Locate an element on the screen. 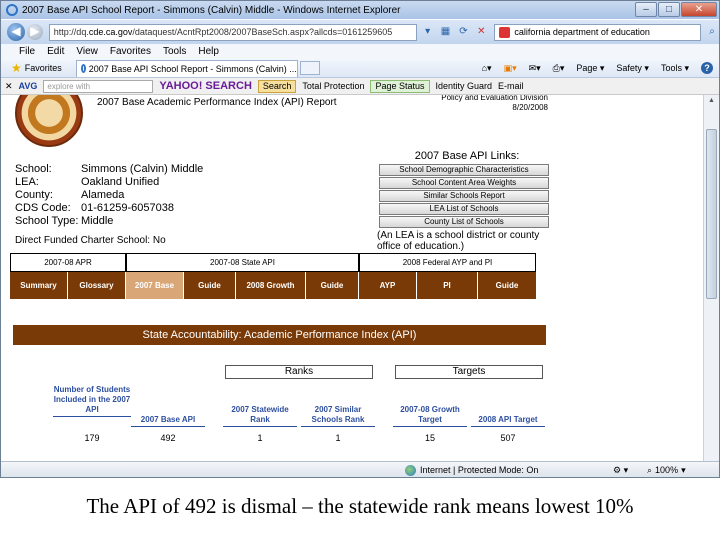  value-similar-rank: 1 is located at coordinates (338, 438).